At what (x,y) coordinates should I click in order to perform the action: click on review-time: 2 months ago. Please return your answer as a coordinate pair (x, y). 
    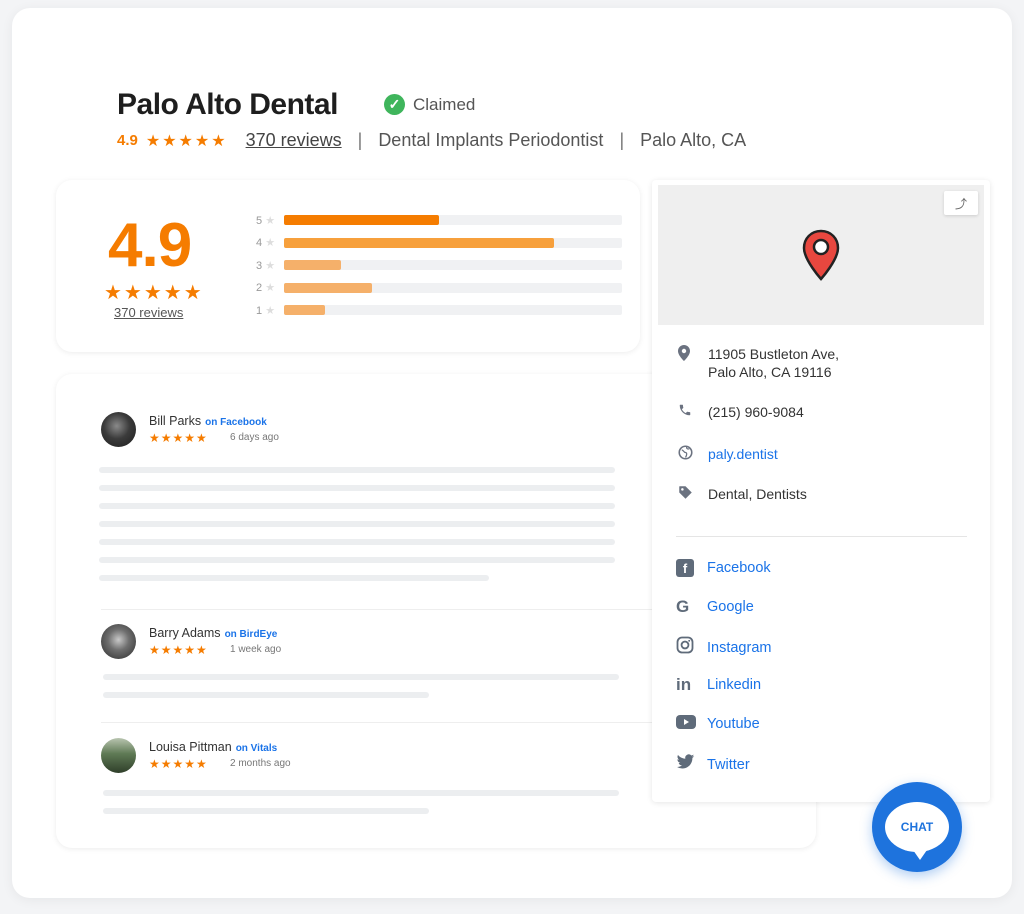
    Looking at the image, I should click on (260, 763).